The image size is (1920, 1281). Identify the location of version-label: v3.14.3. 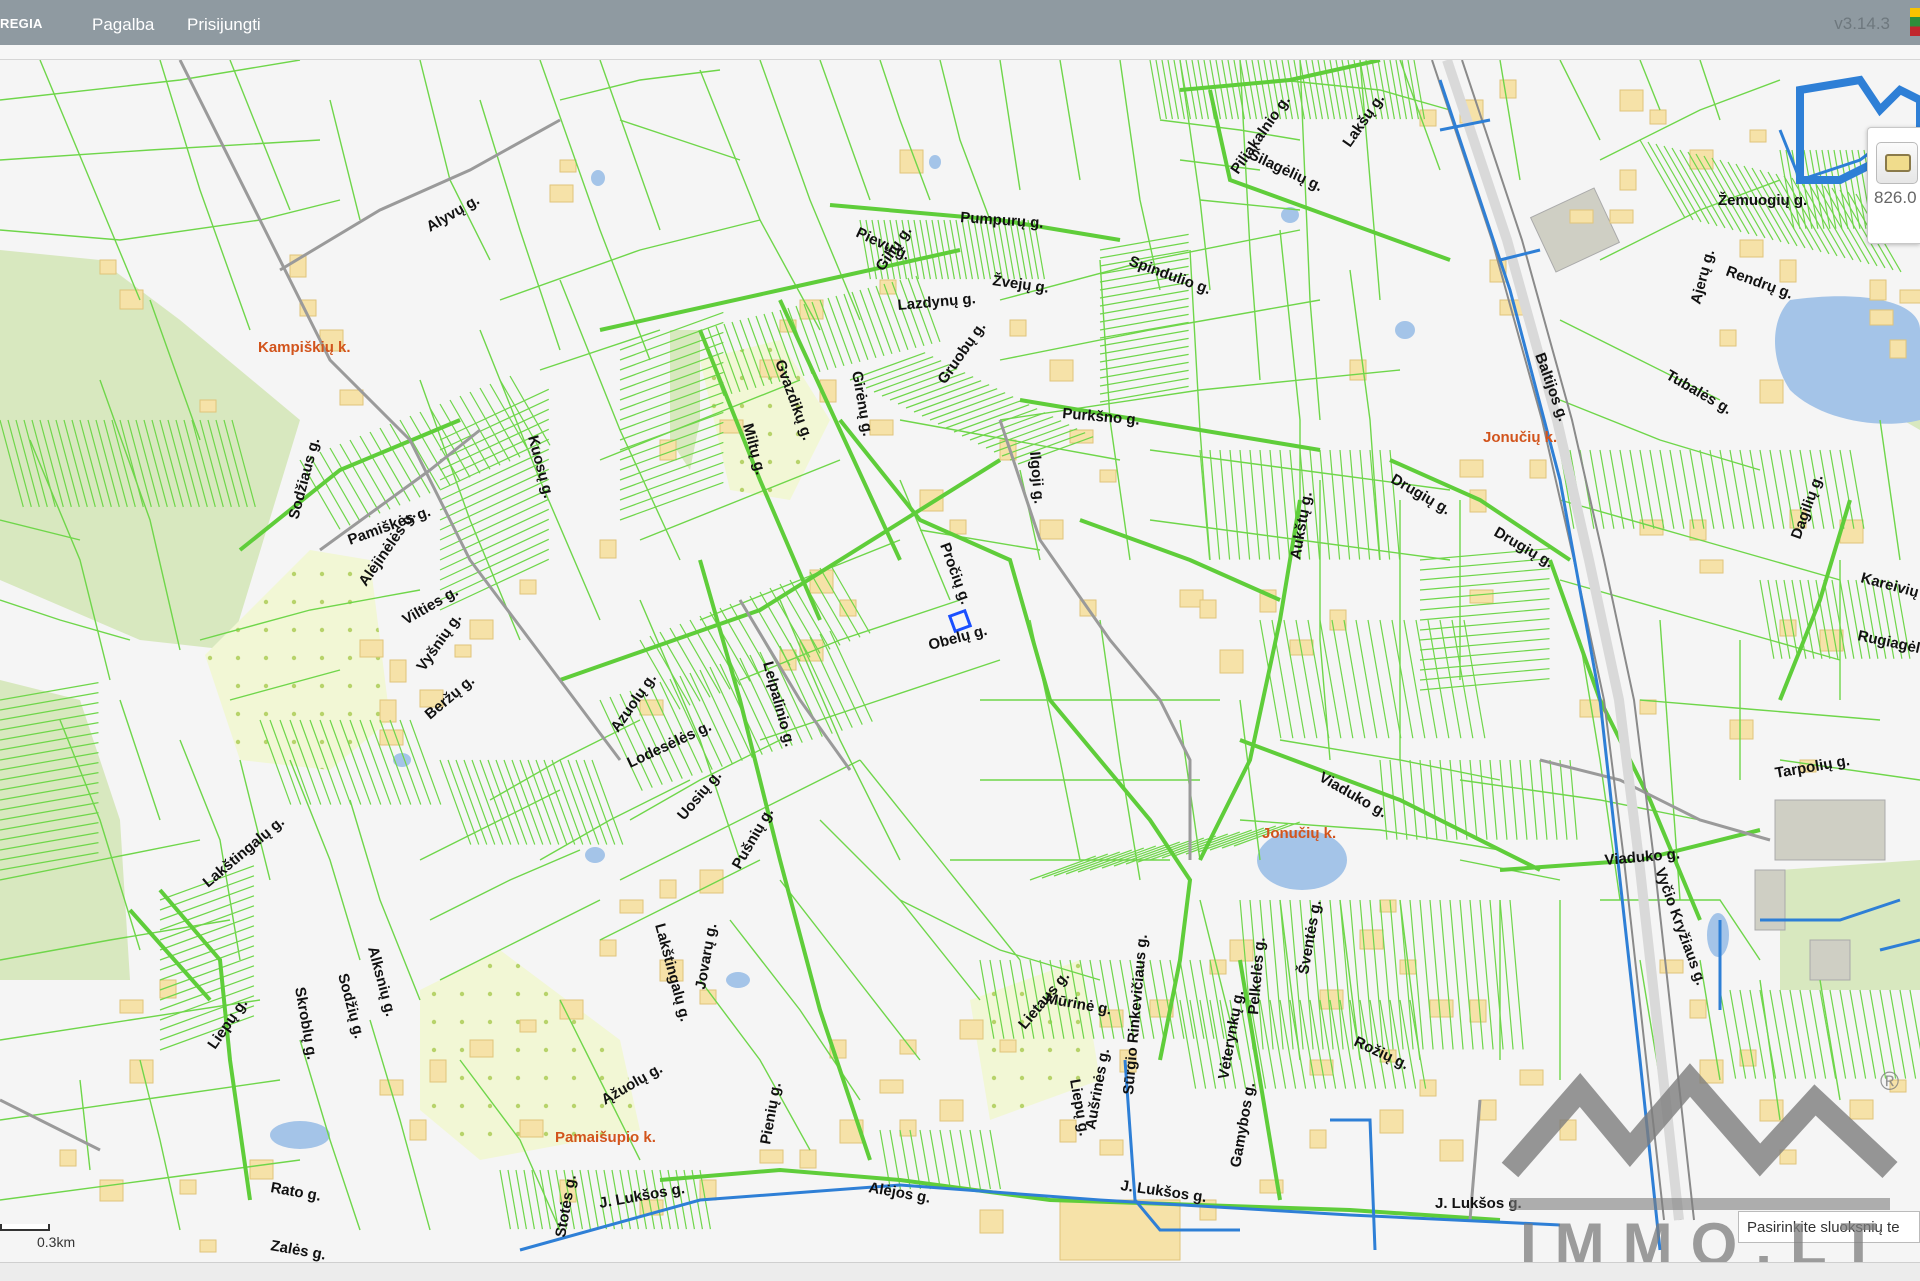
(1862, 23).